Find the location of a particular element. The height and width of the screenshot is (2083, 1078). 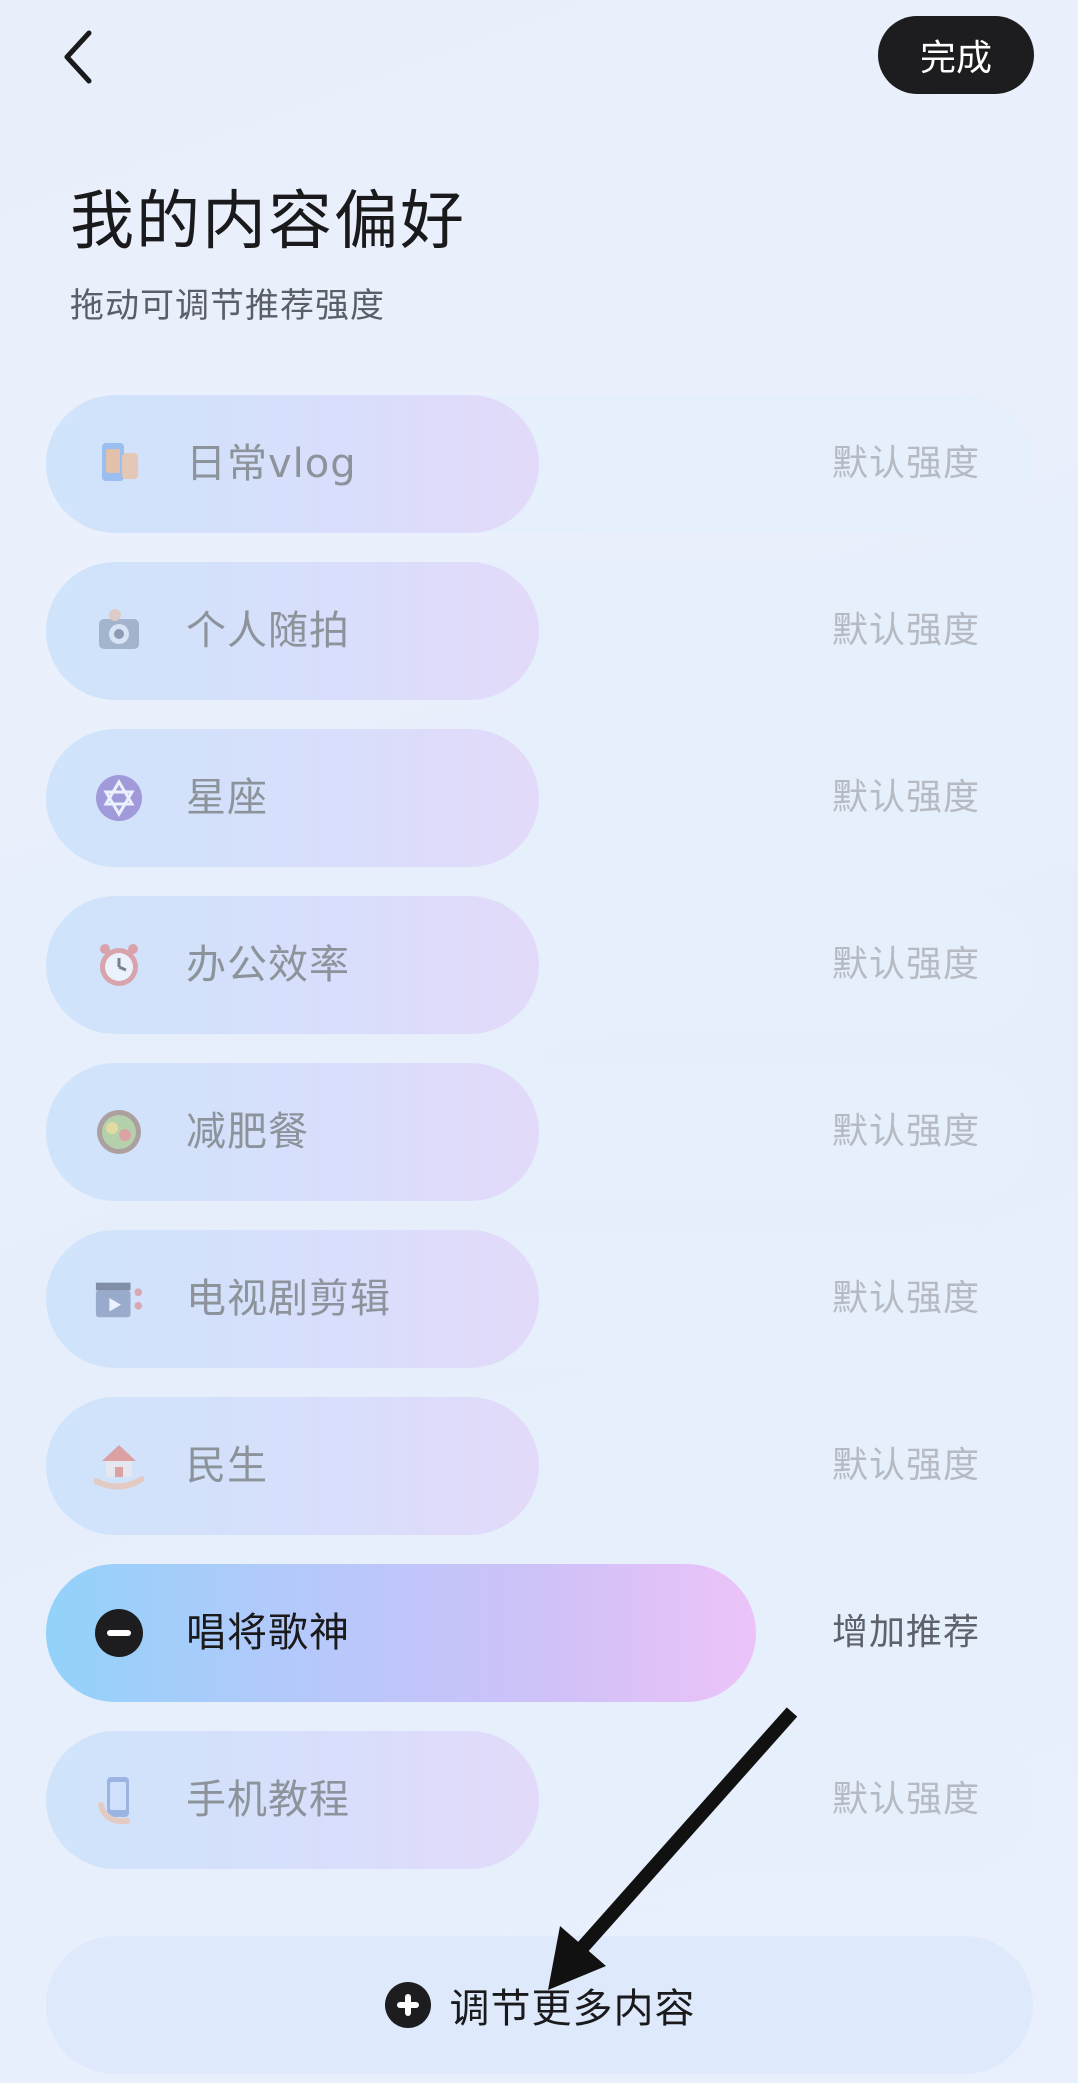

page-subtitle: 拖动可调节推荐强度 is located at coordinates (227, 306).